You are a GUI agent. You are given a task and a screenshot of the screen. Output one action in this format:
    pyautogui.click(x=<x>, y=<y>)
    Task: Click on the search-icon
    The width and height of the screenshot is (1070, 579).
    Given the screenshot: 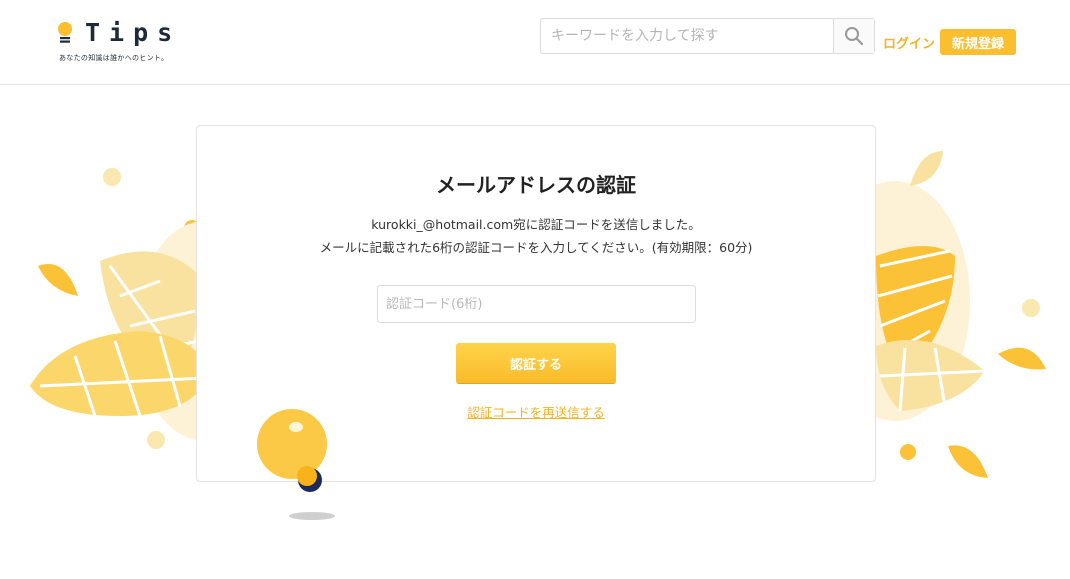 What is the action you would take?
    pyautogui.click(x=854, y=36)
    